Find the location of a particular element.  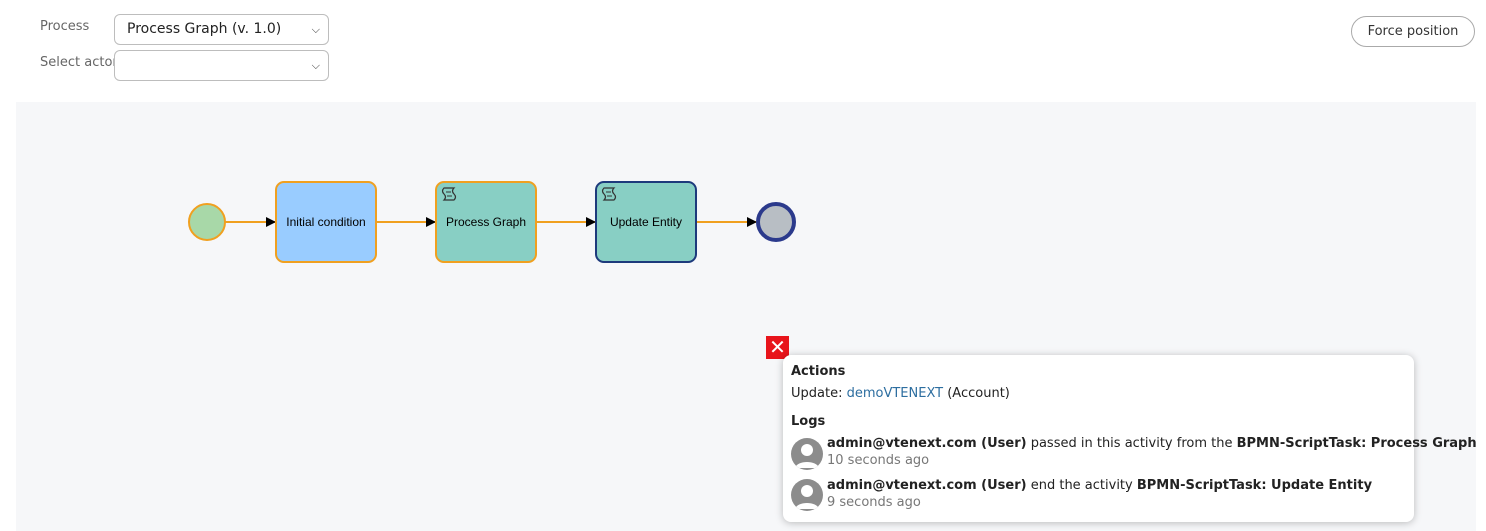

logs-title: Logs is located at coordinates (808, 421).